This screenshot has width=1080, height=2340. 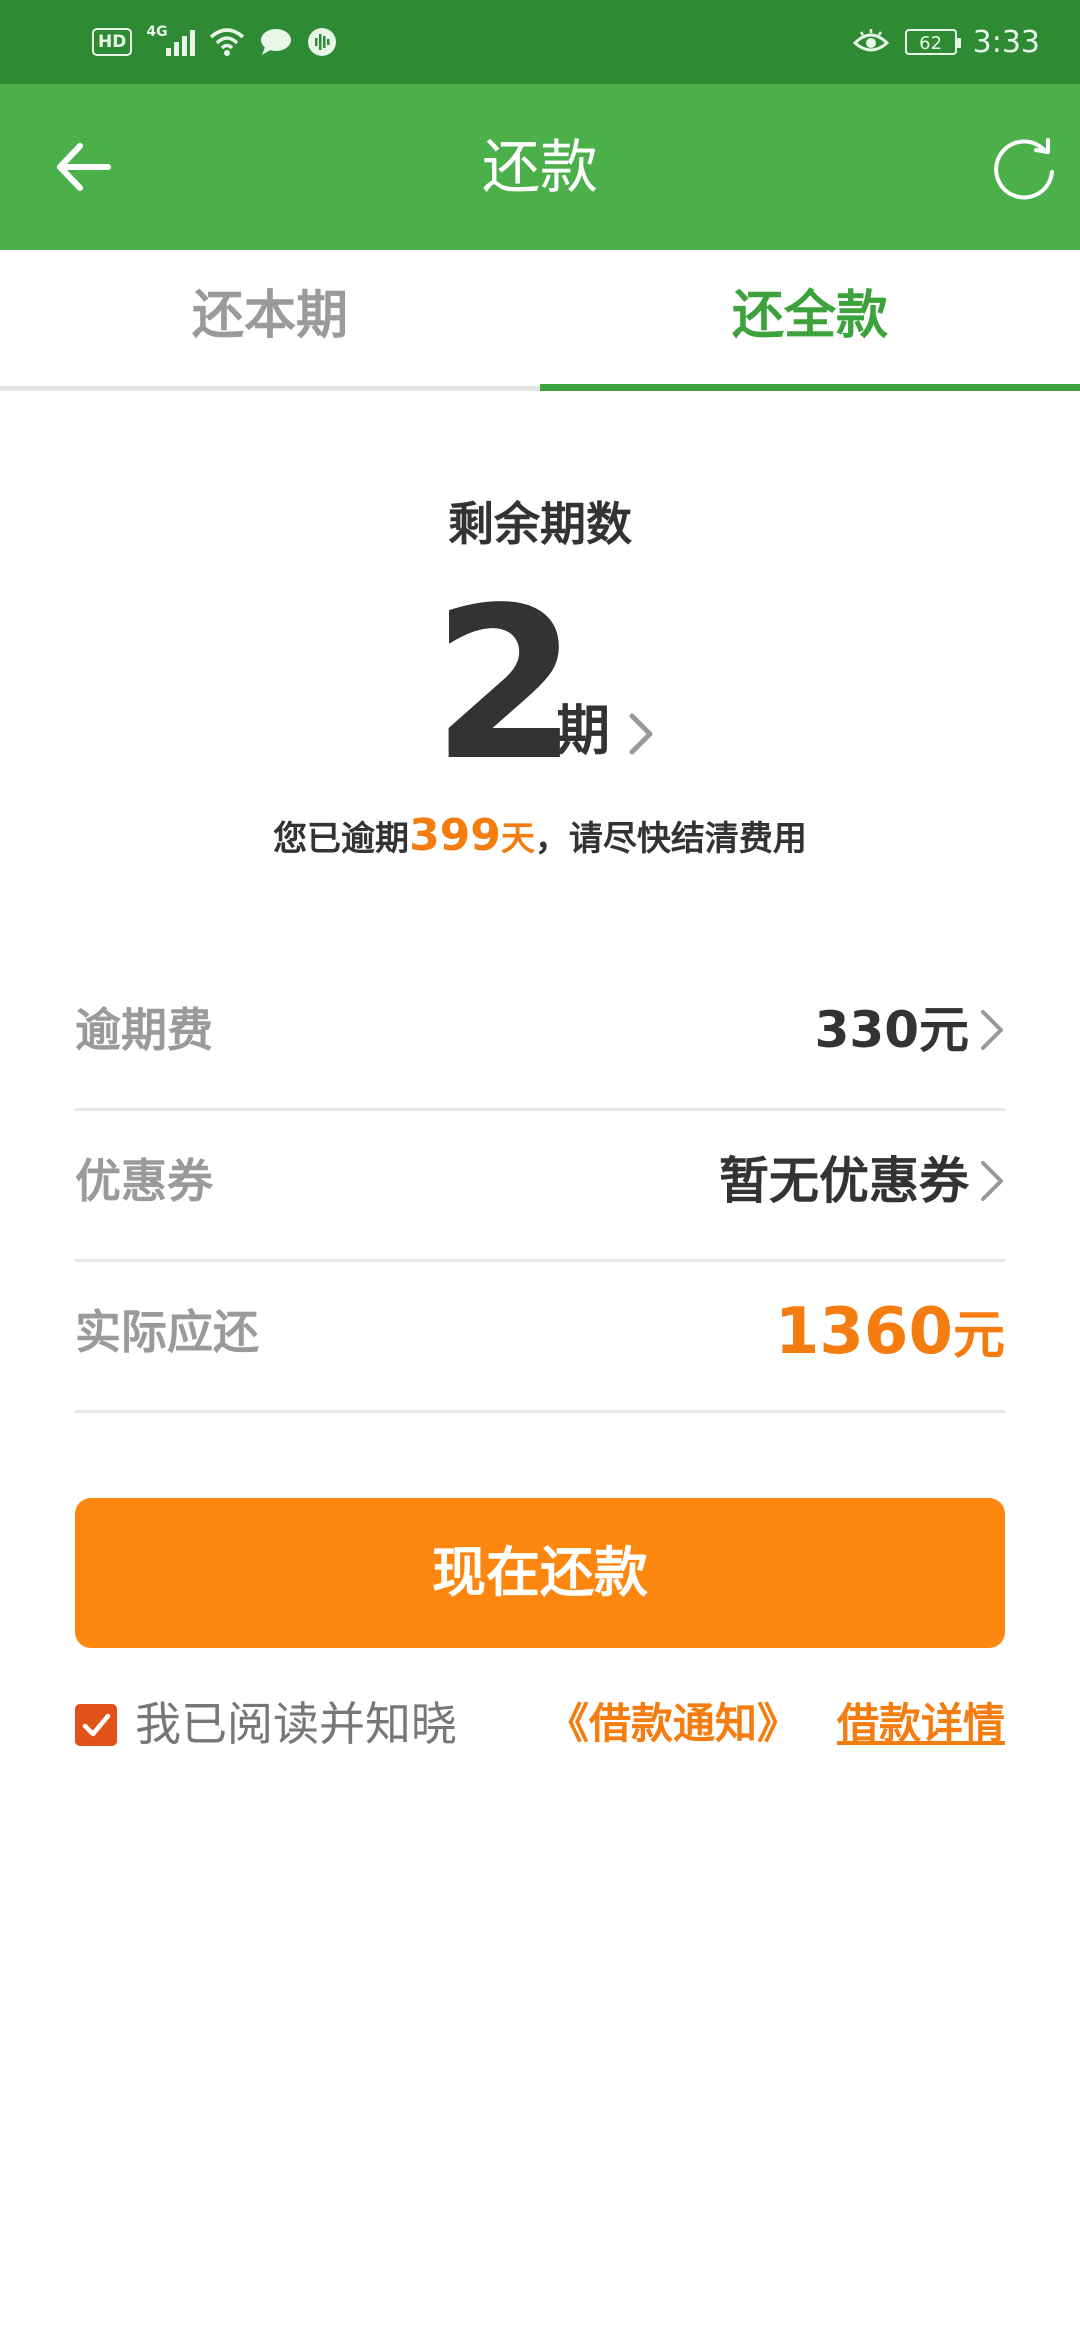 What do you see at coordinates (583, 730) in the screenshot?
I see `remaining-periods-unit: 期` at bounding box center [583, 730].